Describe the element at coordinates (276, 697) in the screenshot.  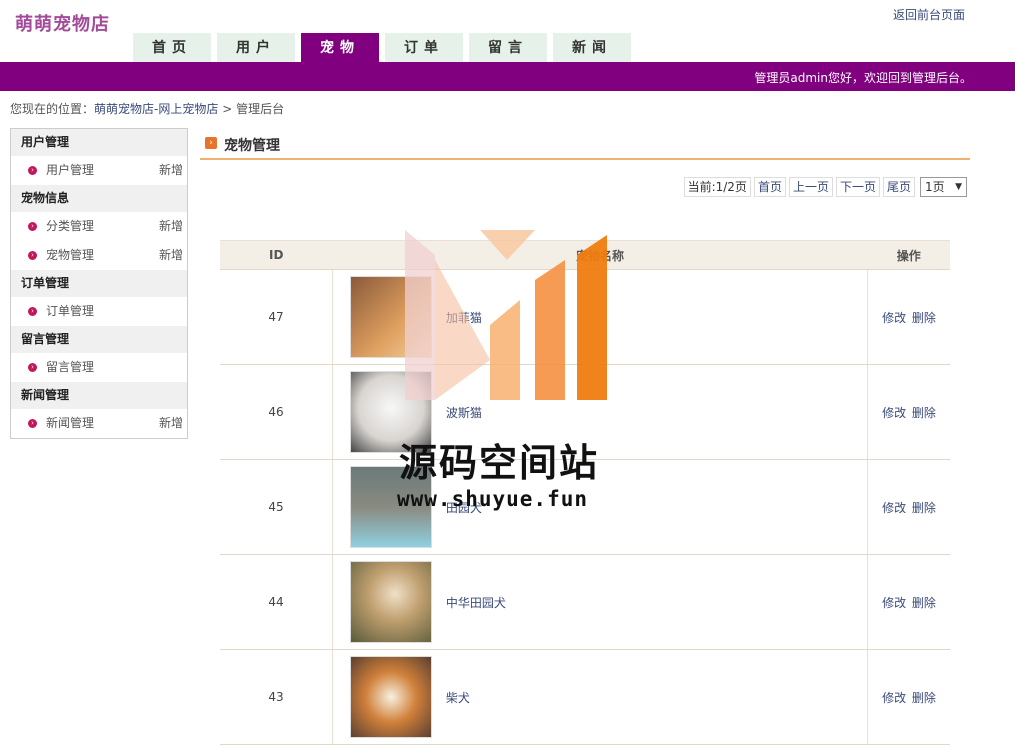
I see `row-id: 43` at that location.